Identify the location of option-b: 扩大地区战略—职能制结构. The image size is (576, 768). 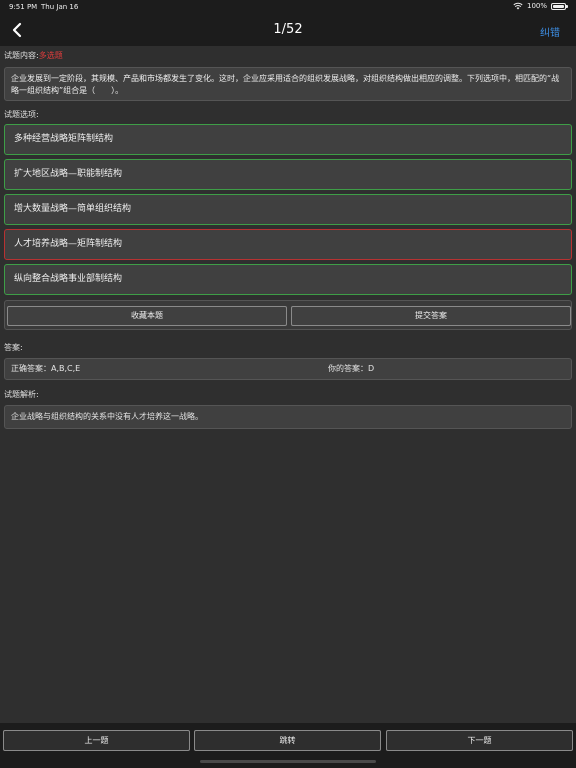
(288, 174).